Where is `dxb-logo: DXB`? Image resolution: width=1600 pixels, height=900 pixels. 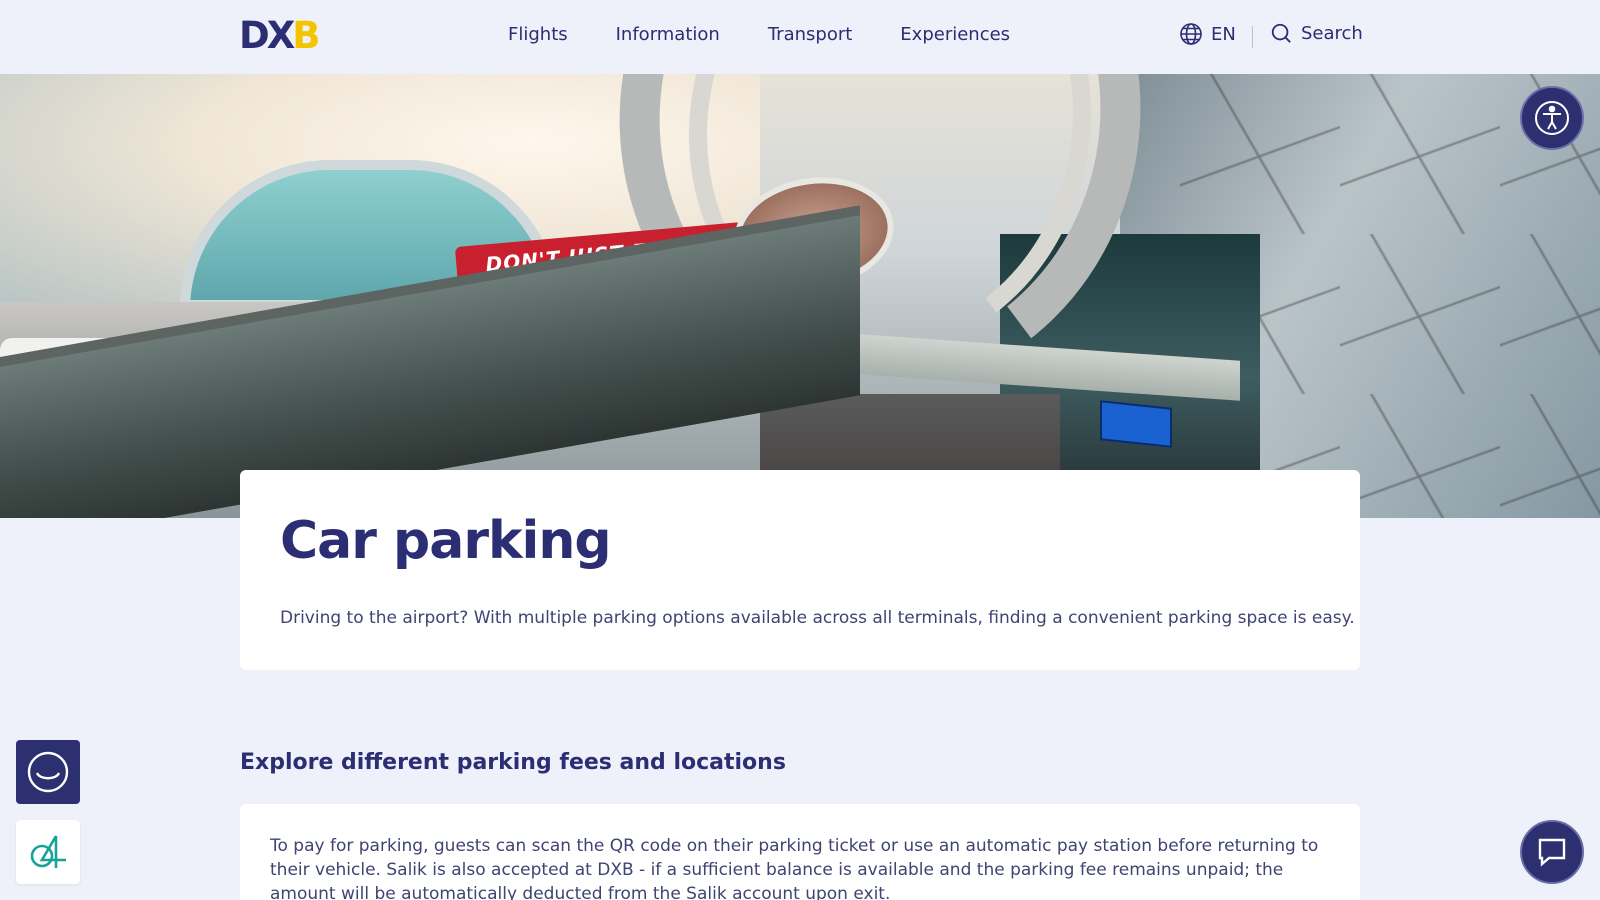
dxb-logo: DXB is located at coordinates (284, 36).